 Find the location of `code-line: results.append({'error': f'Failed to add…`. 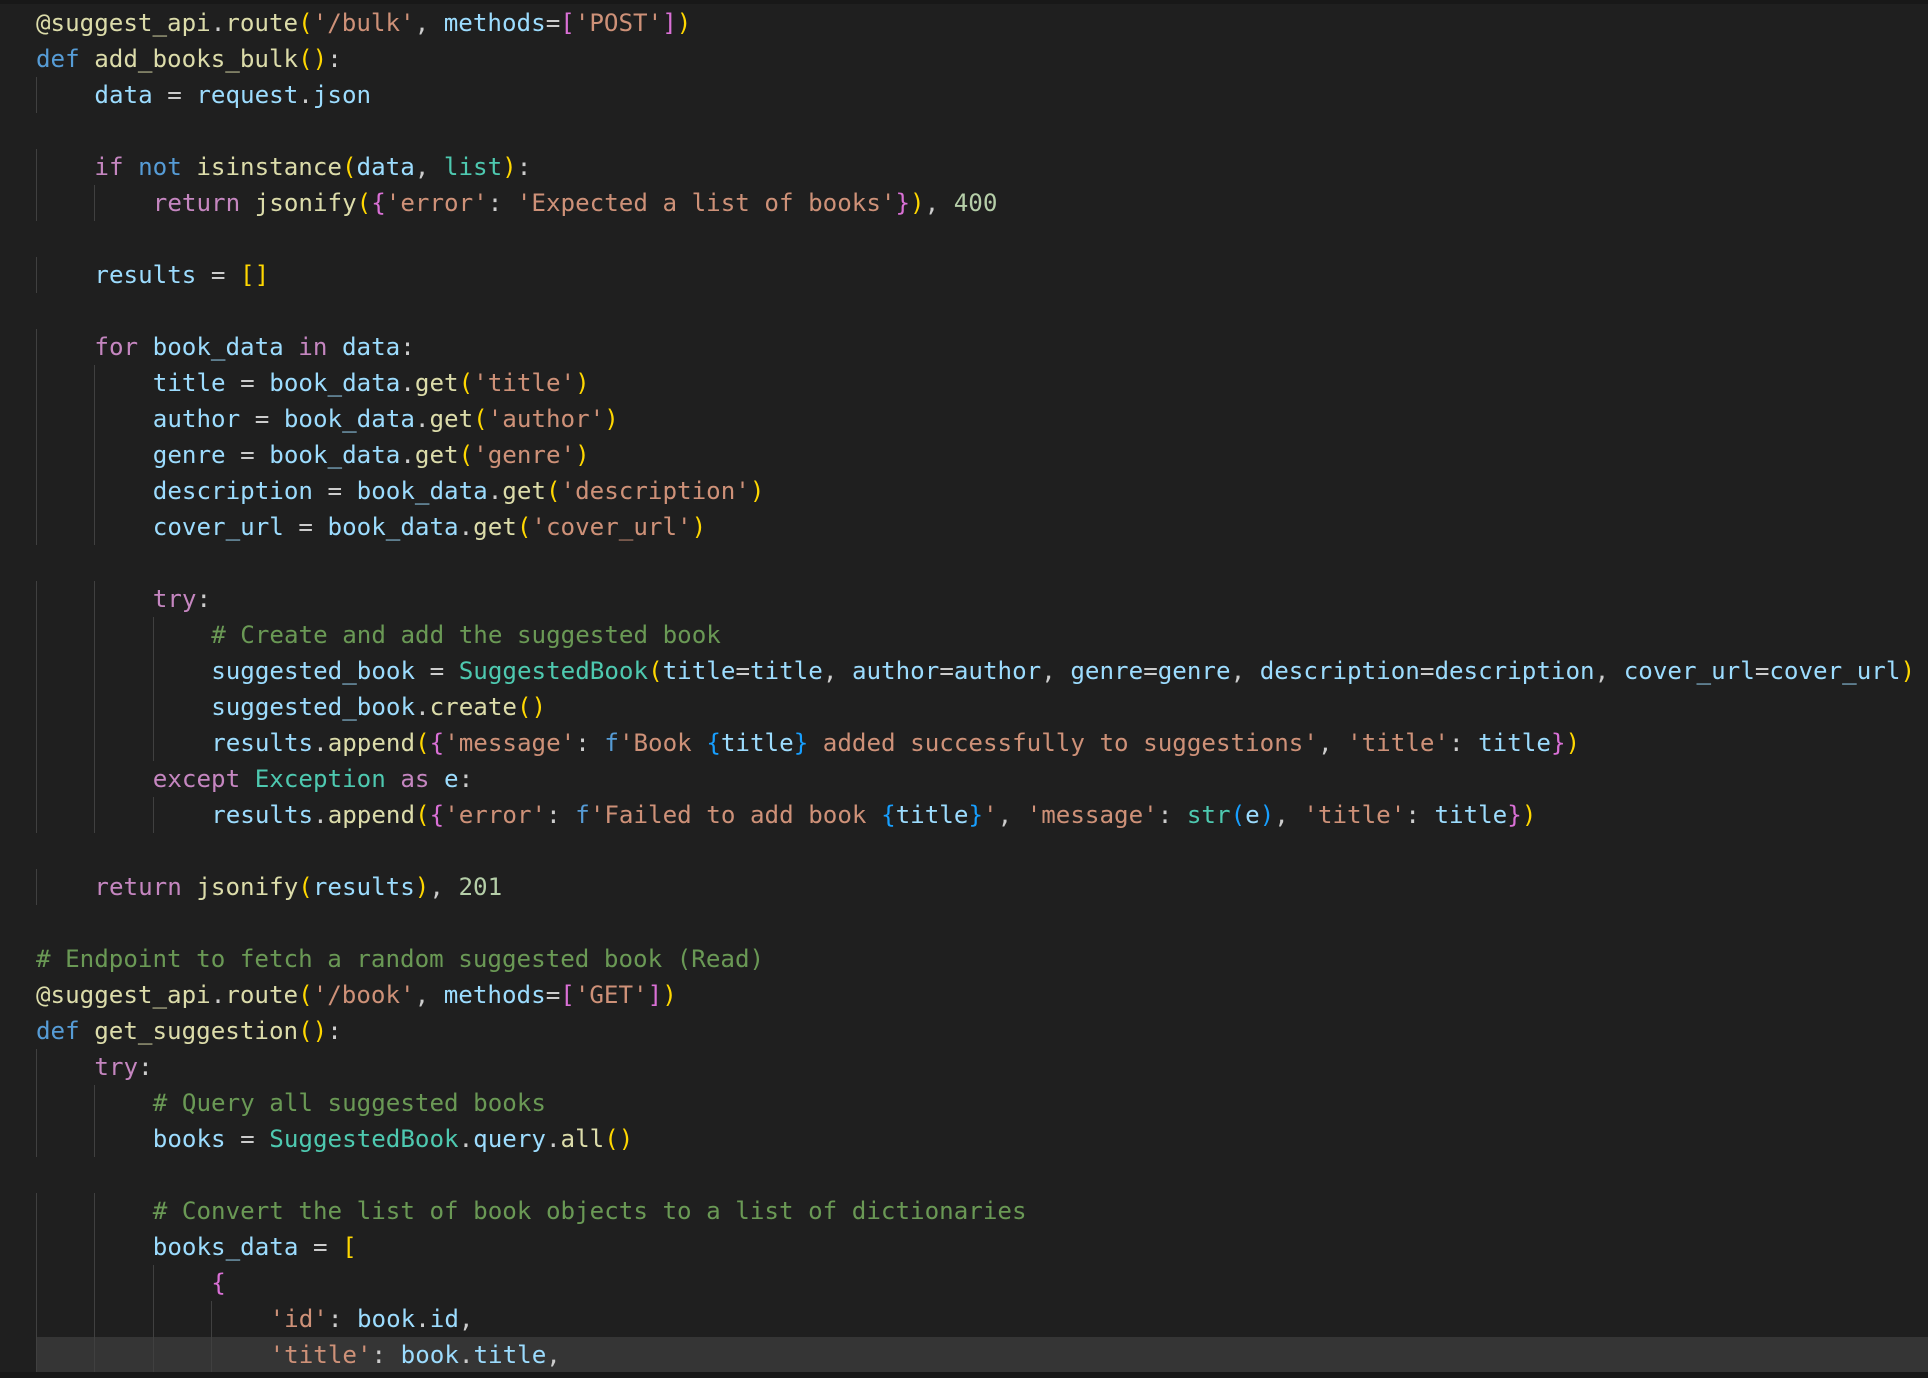

code-line: results.append({'error': f'Failed to add… is located at coordinates (982, 815).